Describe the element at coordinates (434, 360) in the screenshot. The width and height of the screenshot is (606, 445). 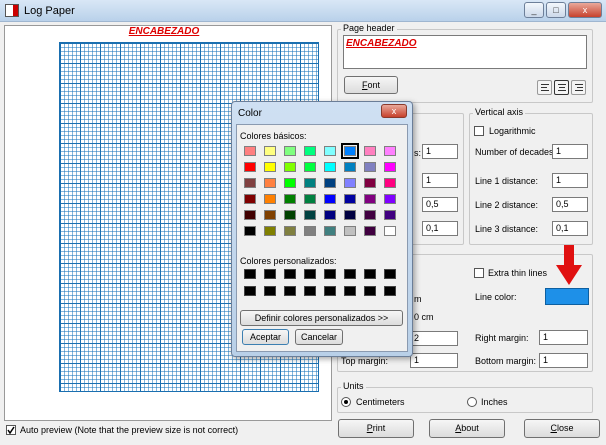
I see `top-margin-input: 1` at that location.